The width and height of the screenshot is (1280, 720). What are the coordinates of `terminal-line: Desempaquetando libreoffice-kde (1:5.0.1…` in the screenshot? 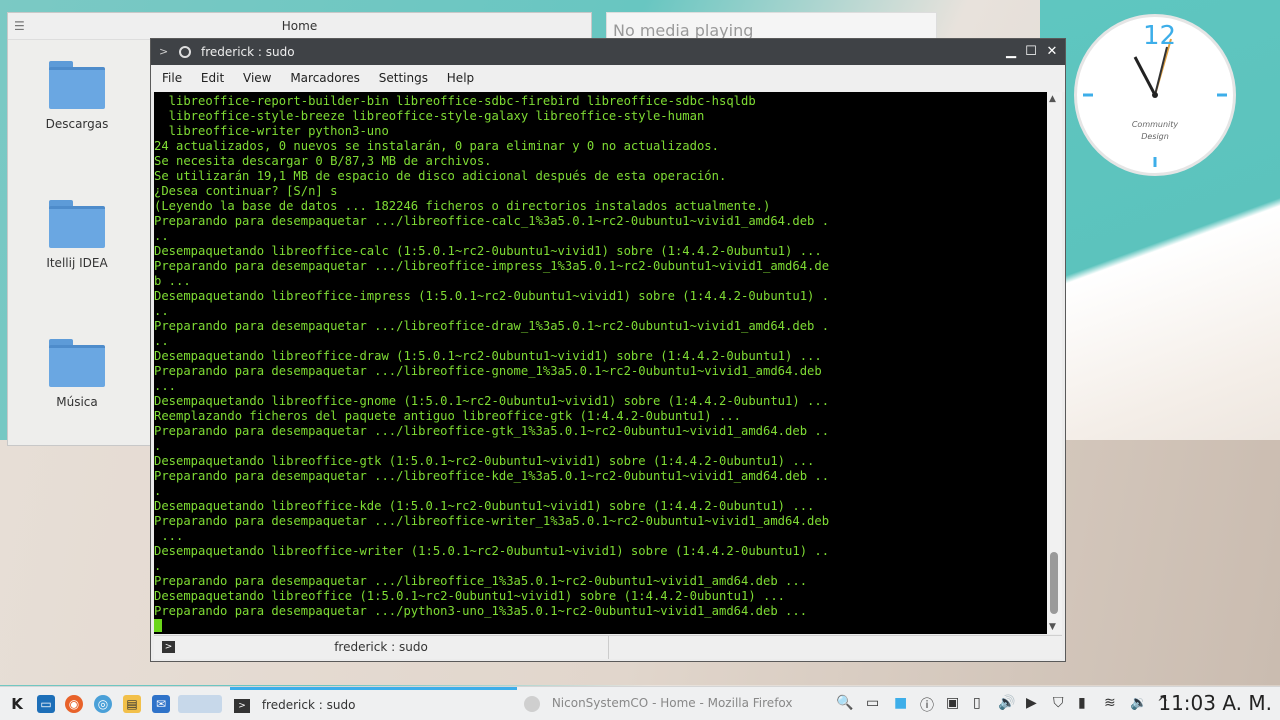 It's located at (484, 506).